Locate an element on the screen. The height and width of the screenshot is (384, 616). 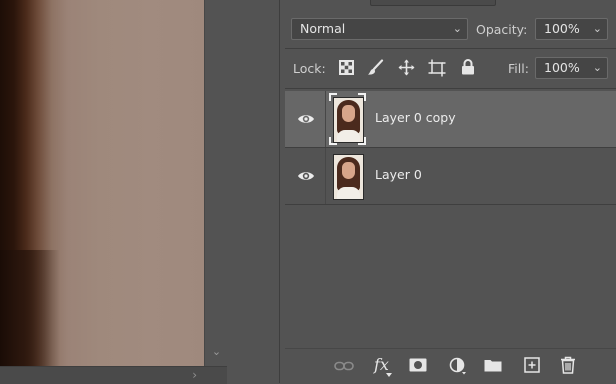
folder-icon is located at coordinates (493, 365).